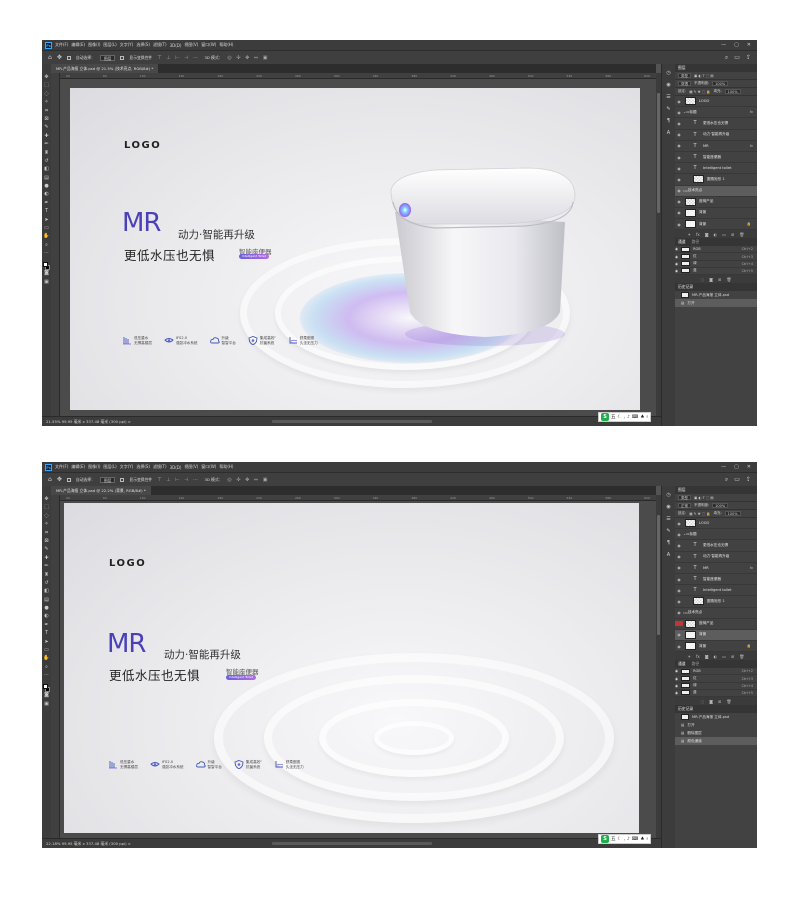 This screenshot has height=900, width=799. What do you see at coordinates (46, 567) in the screenshot?
I see `brush-tool-icon: ✏` at bounding box center [46, 567].